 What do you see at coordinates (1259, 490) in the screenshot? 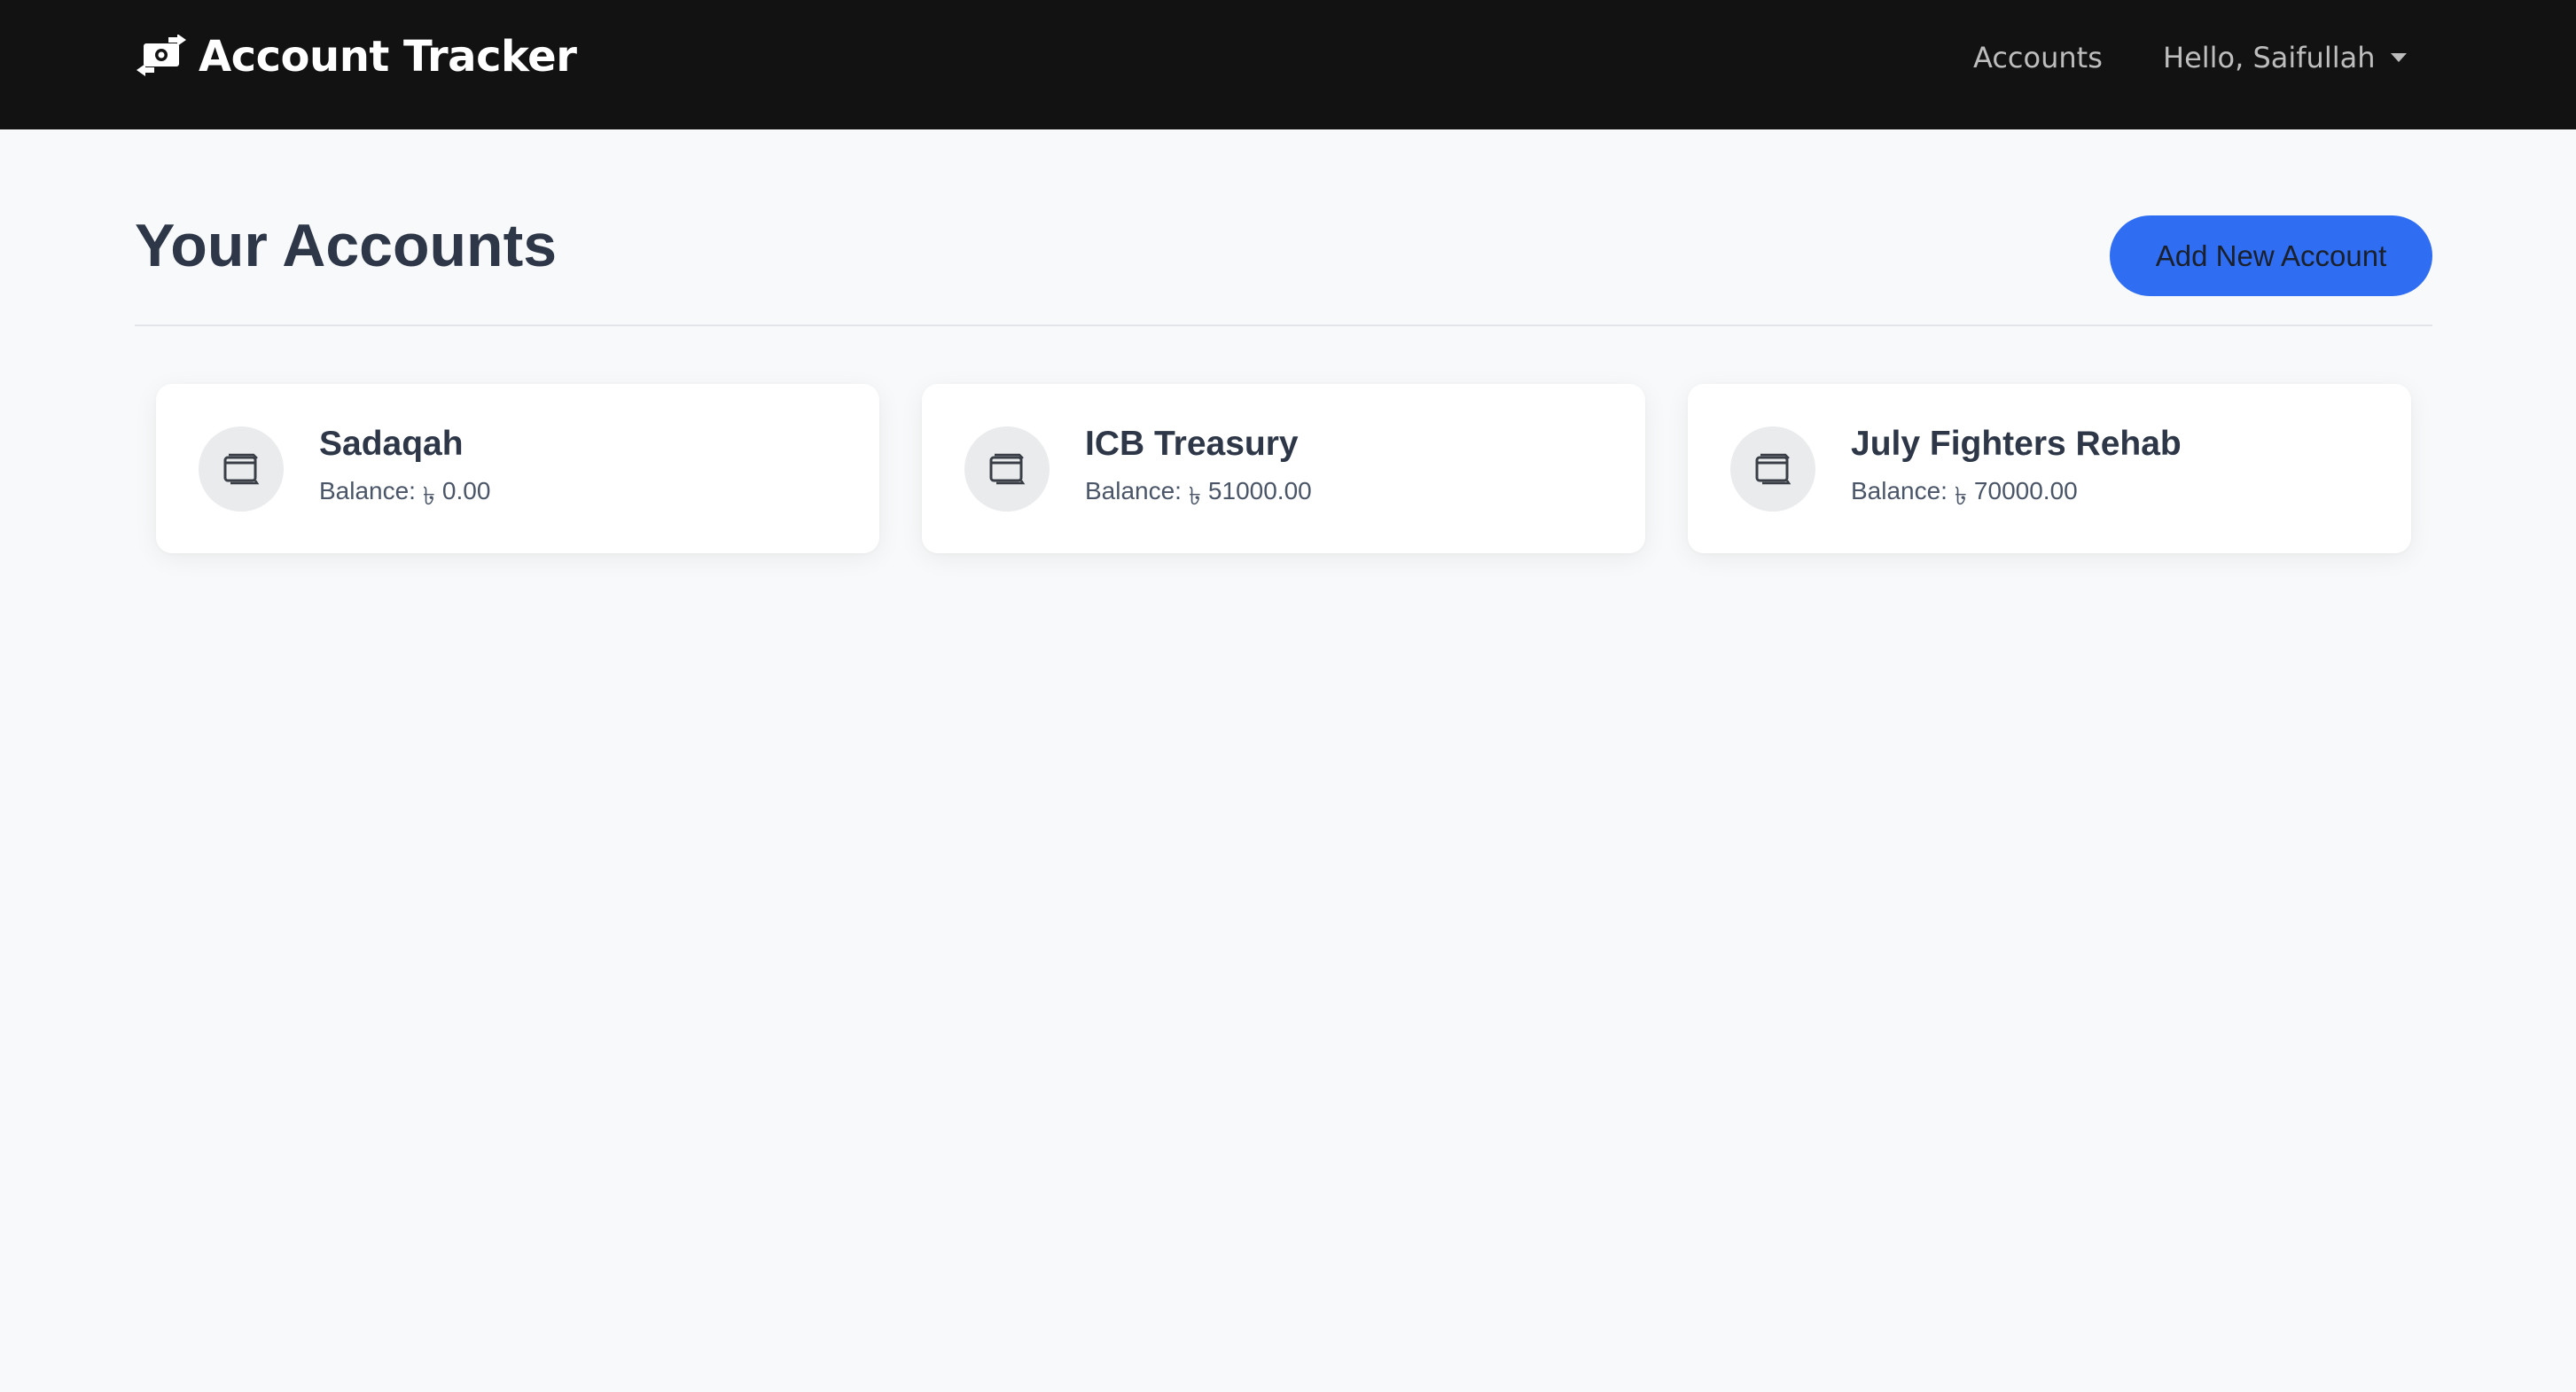
I see `balance-amount: 51000.00` at bounding box center [1259, 490].